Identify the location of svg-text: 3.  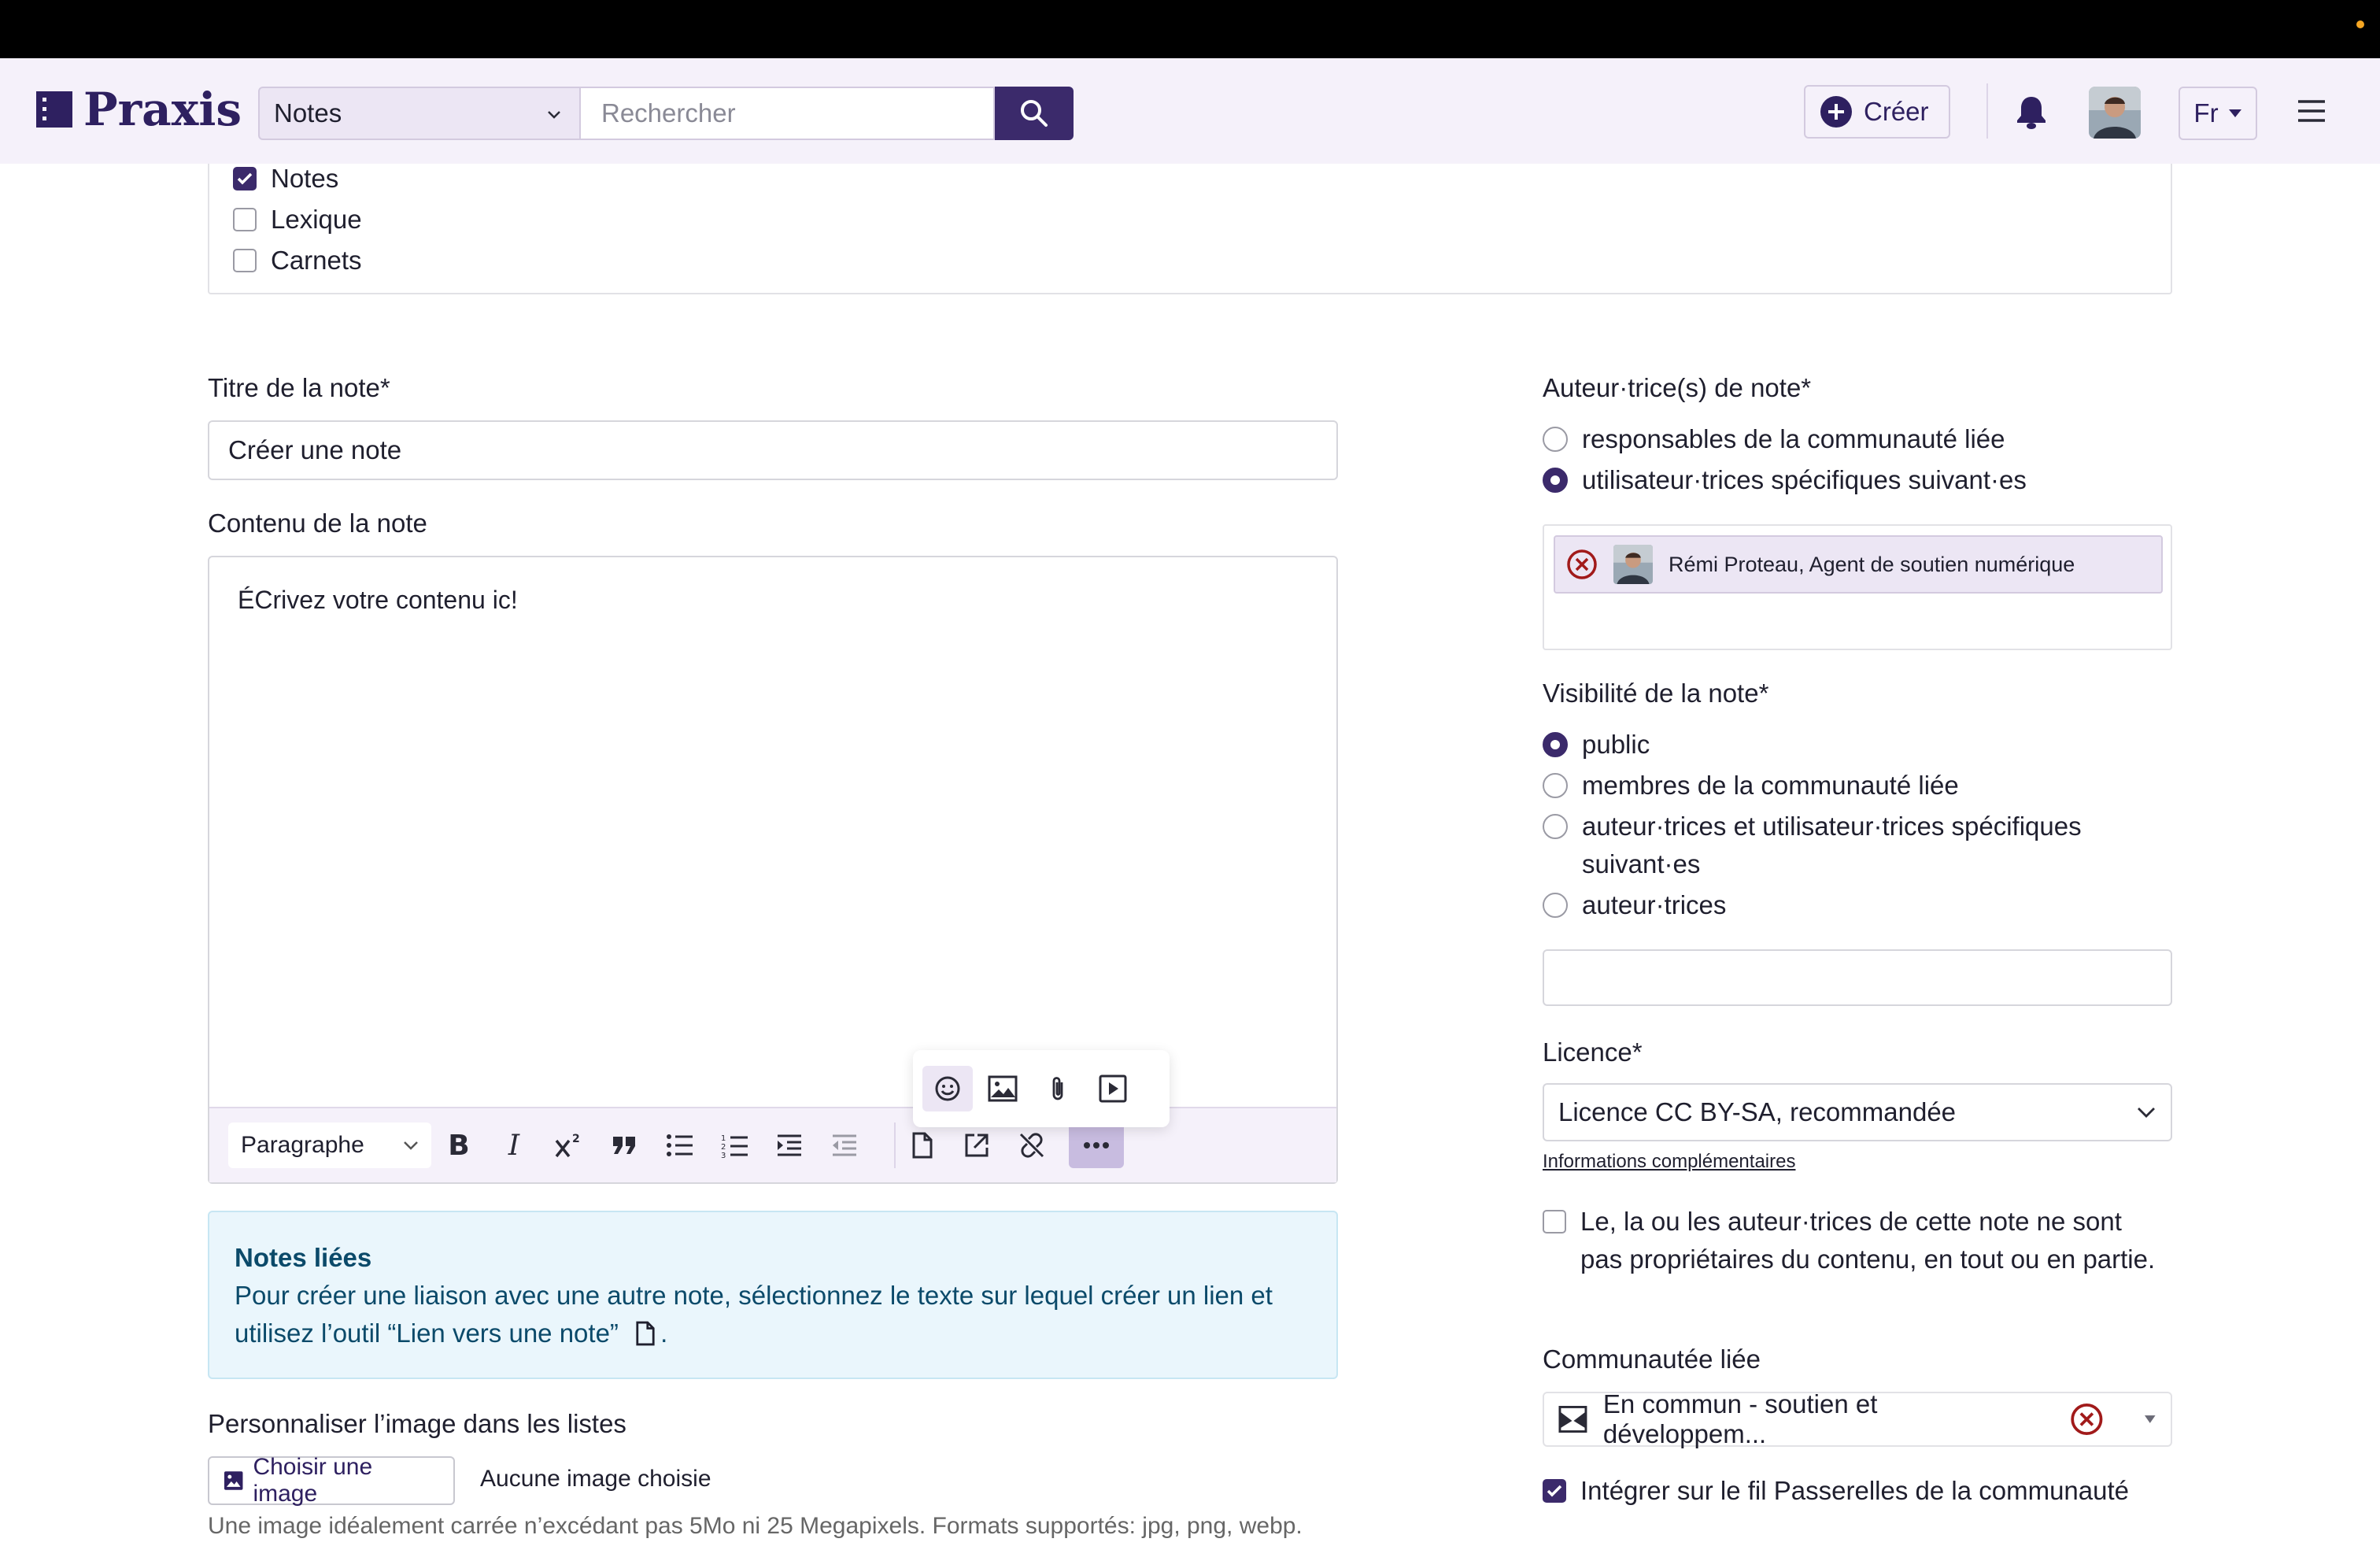
(723, 1155).